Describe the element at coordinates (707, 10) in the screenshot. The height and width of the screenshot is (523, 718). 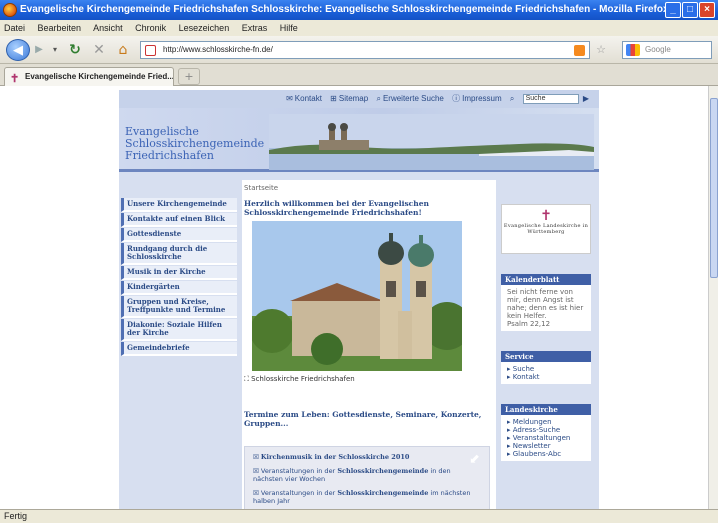
I see `close-button: ×` at that location.